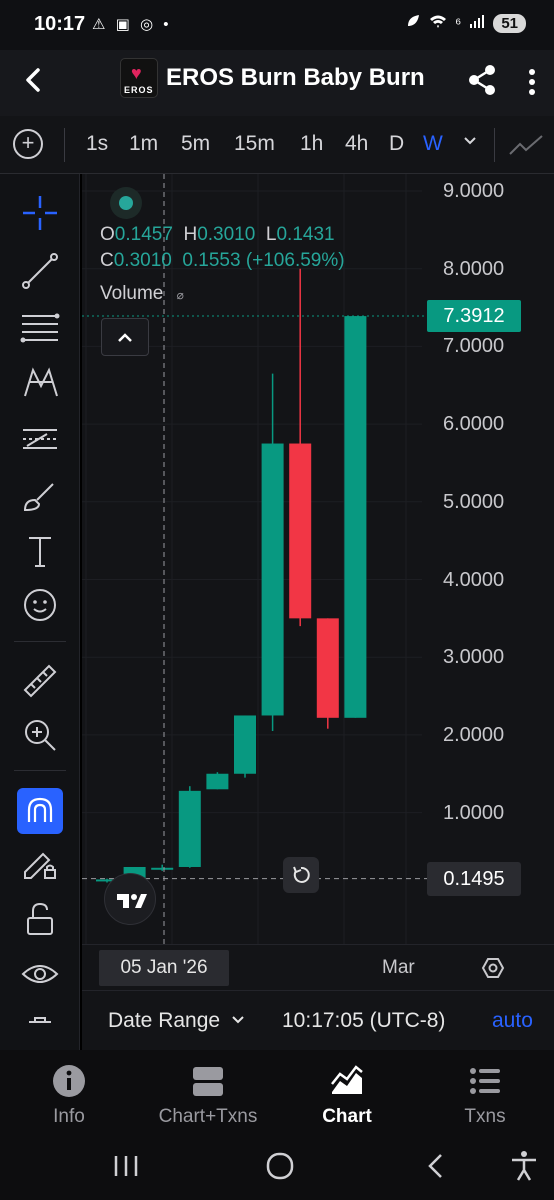 This screenshot has height=1200, width=554. Describe the element at coordinates (271, 234) in the screenshot. I see `low-label: L` at that location.